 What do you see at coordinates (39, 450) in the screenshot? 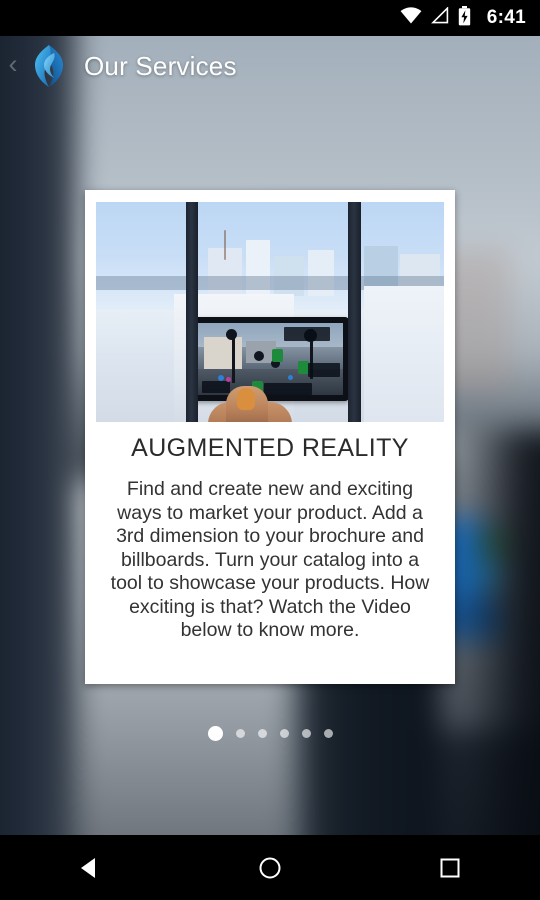
I see `bg-window-mullion-left` at bounding box center [39, 450].